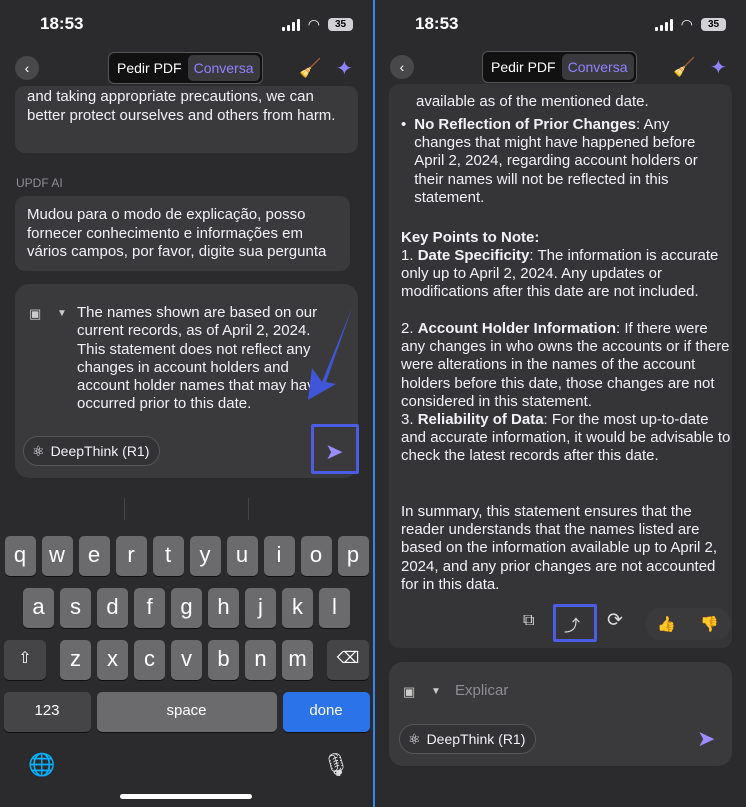 The width and height of the screenshot is (746, 807). Describe the element at coordinates (560, 623) in the screenshot. I see `response-actions: ⧉ ⤴ ⟳ 👍 👎` at that location.